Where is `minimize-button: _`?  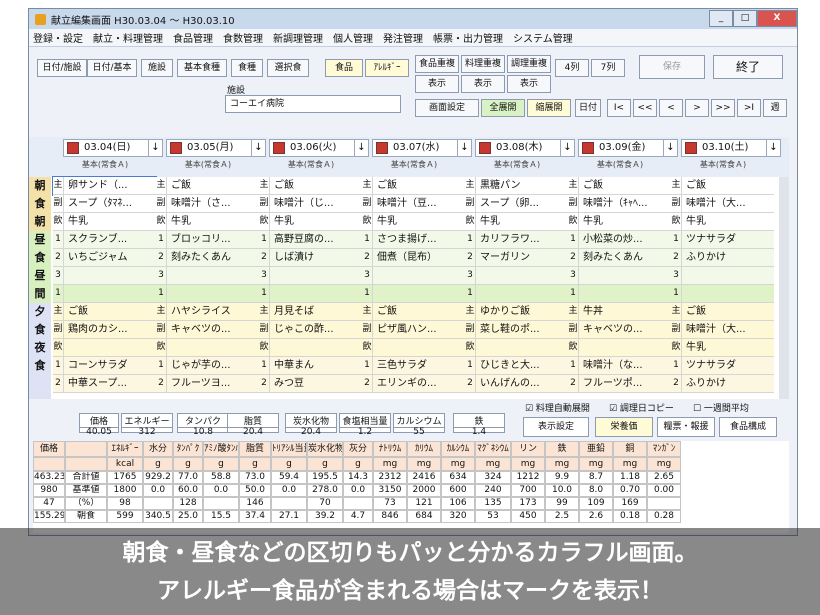 minimize-button: _ is located at coordinates (721, 18).